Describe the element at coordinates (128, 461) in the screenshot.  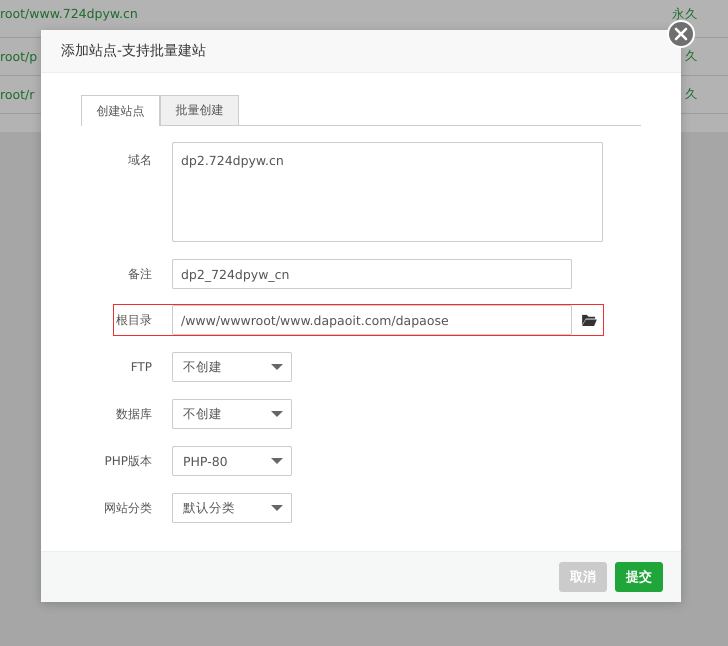
I see `field-label: PHP版本` at that location.